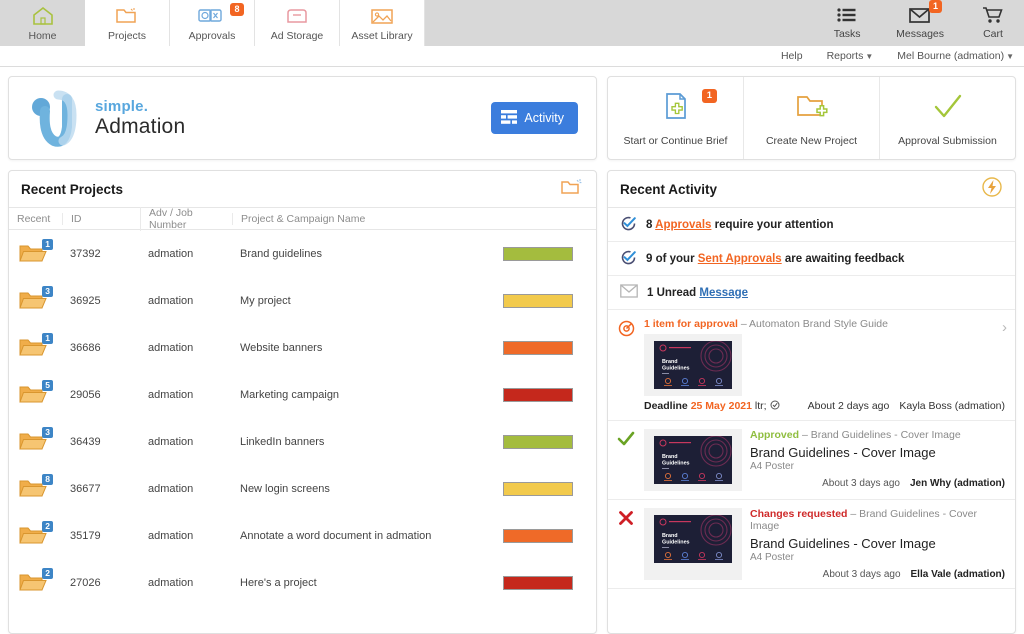 The image size is (1024, 634). Describe the element at coordinates (34, 218) in the screenshot. I see `column-header-recent: Recent` at that location.